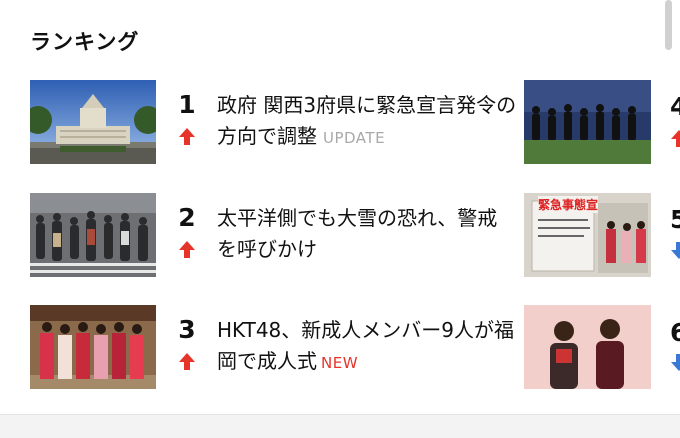  I want to click on rank-number: 6, so click(675, 332).